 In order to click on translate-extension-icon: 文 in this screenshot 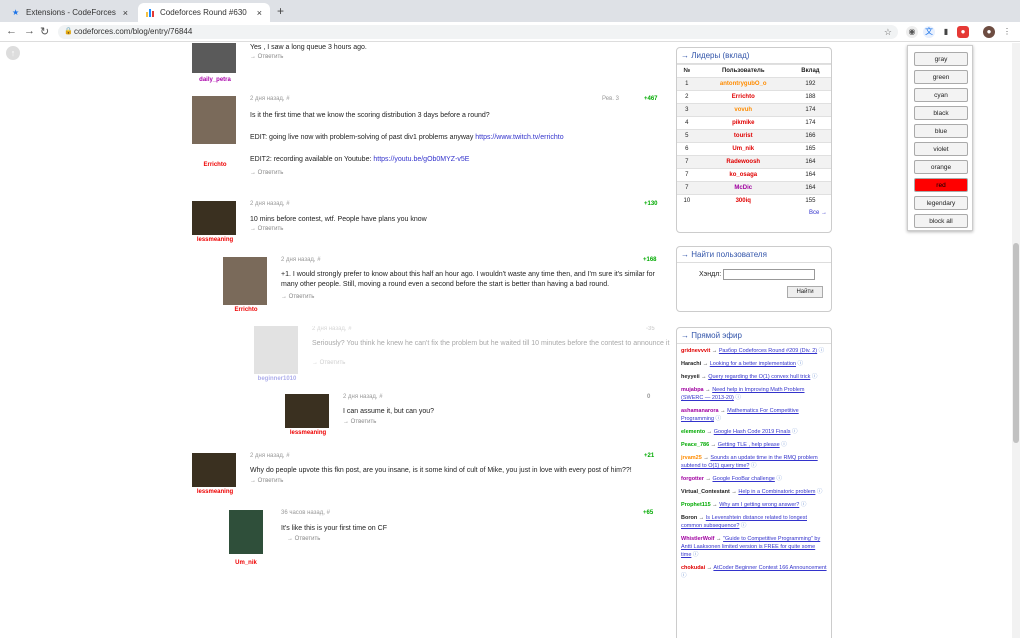, I will do `click(929, 32)`.